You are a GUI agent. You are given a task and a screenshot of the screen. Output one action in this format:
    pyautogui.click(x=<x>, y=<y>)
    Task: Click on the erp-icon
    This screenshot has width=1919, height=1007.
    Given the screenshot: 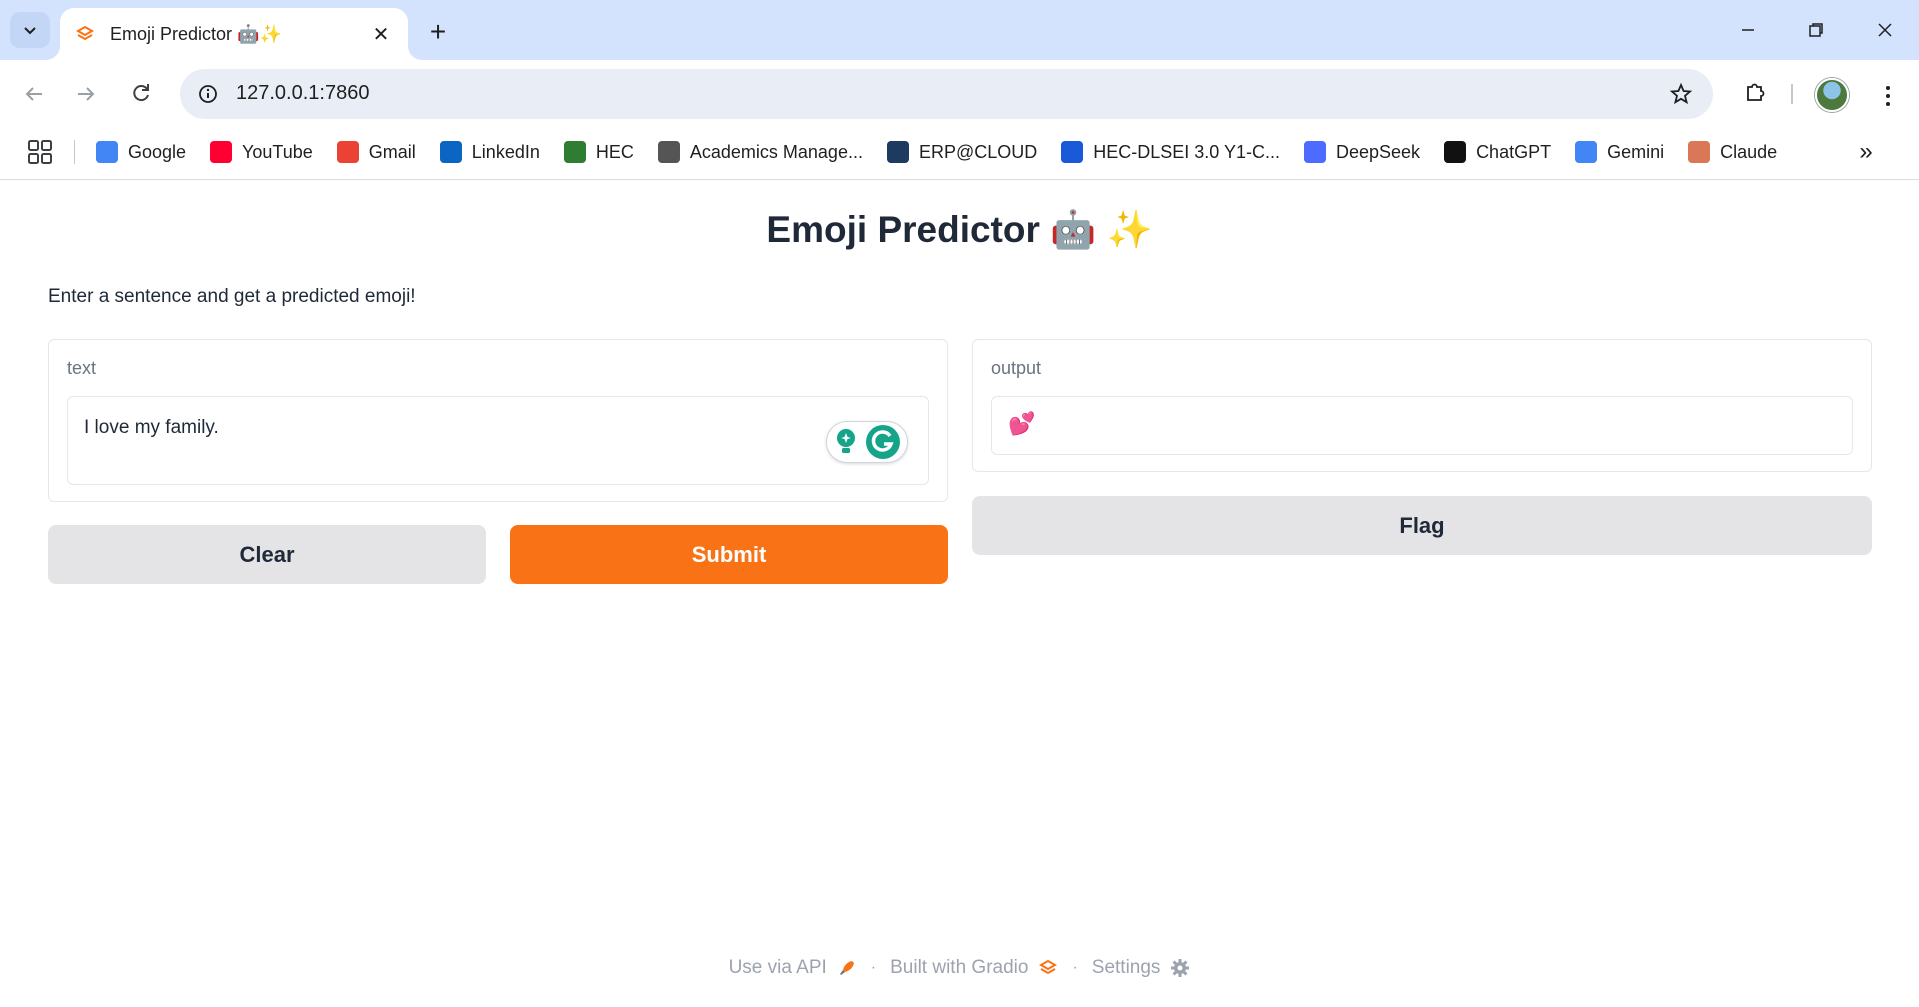 What is the action you would take?
    pyautogui.click(x=897, y=152)
    